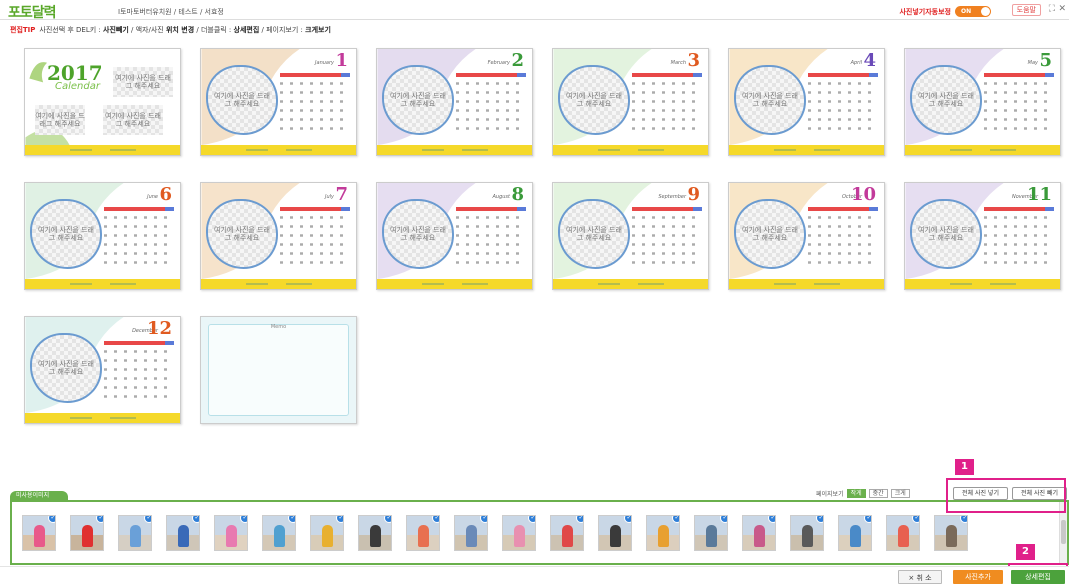 Image resolution: width=1069 pixels, height=584 pixels. I want to click on calendar-page-month: July 7 여기에 사진을 드래그 해주세요, so click(278, 236).